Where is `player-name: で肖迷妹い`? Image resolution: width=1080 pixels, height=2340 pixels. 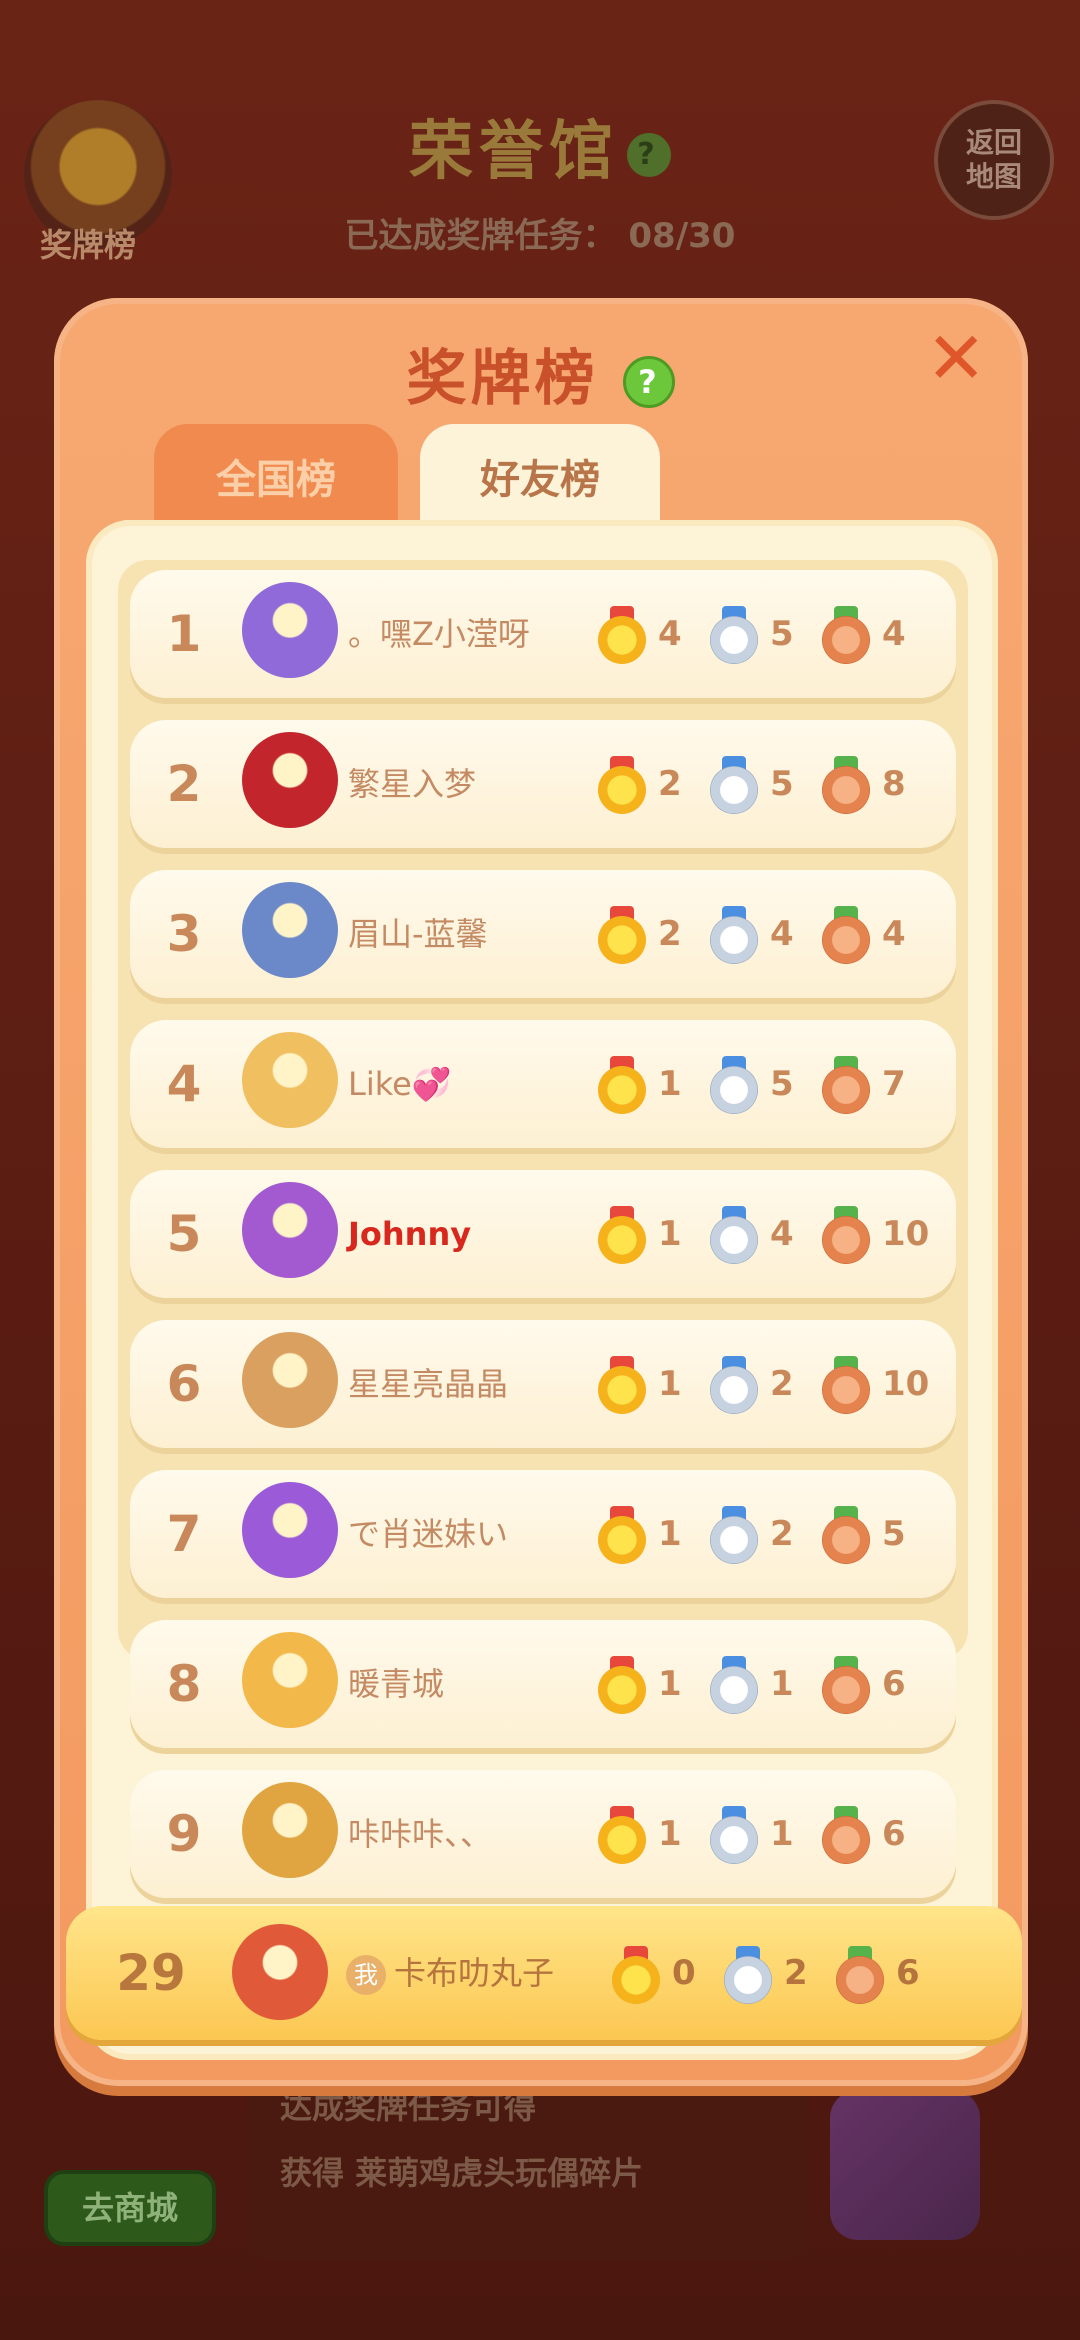 player-name: で肖迷妹い is located at coordinates (428, 1534).